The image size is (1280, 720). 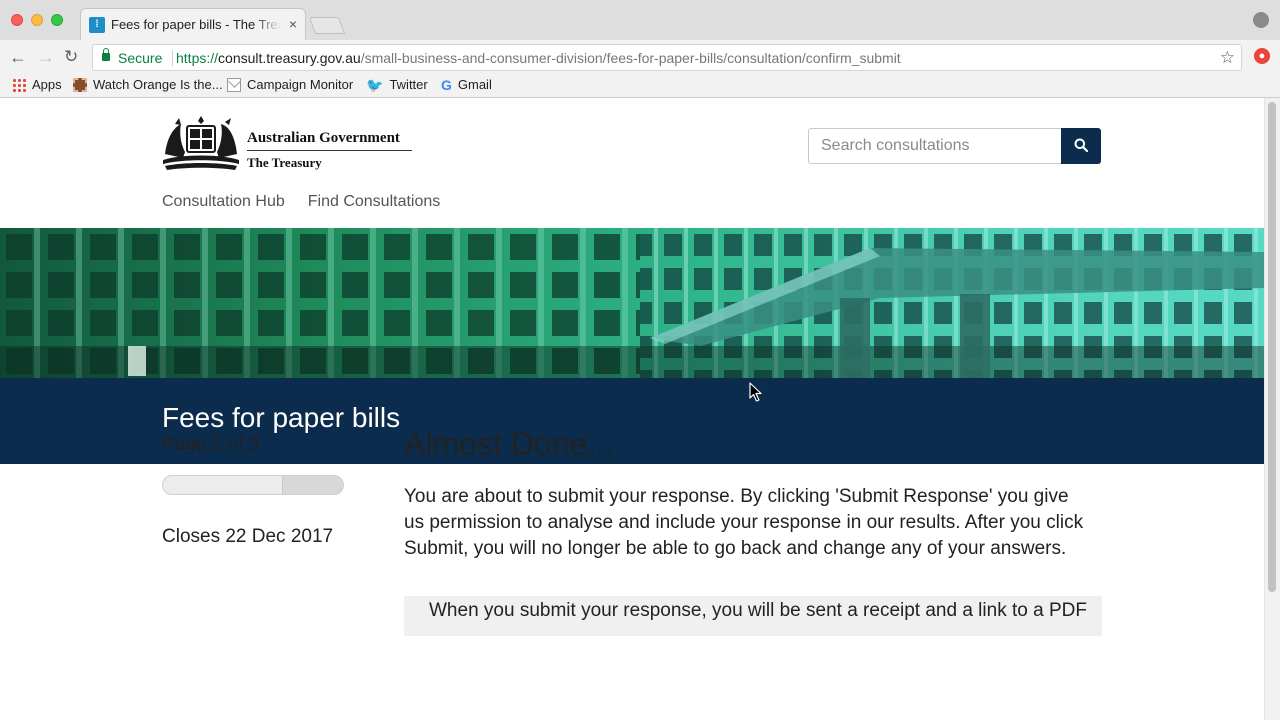 What do you see at coordinates (18, 57) in the screenshot?
I see `back-arrow-icon: ←` at bounding box center [18, 57].